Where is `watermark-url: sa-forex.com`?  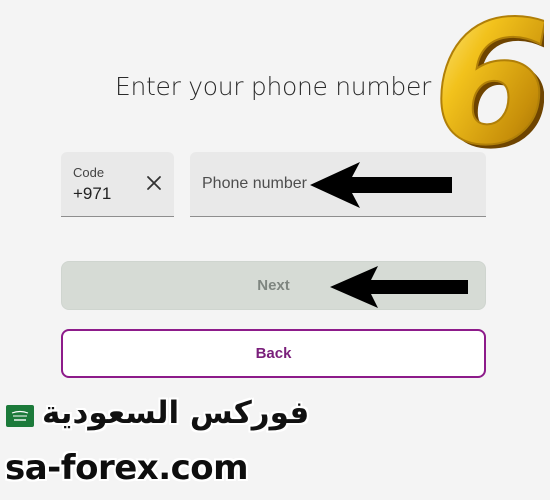
watermark-url: sa-forex.com is located at coordinates (127, 468).